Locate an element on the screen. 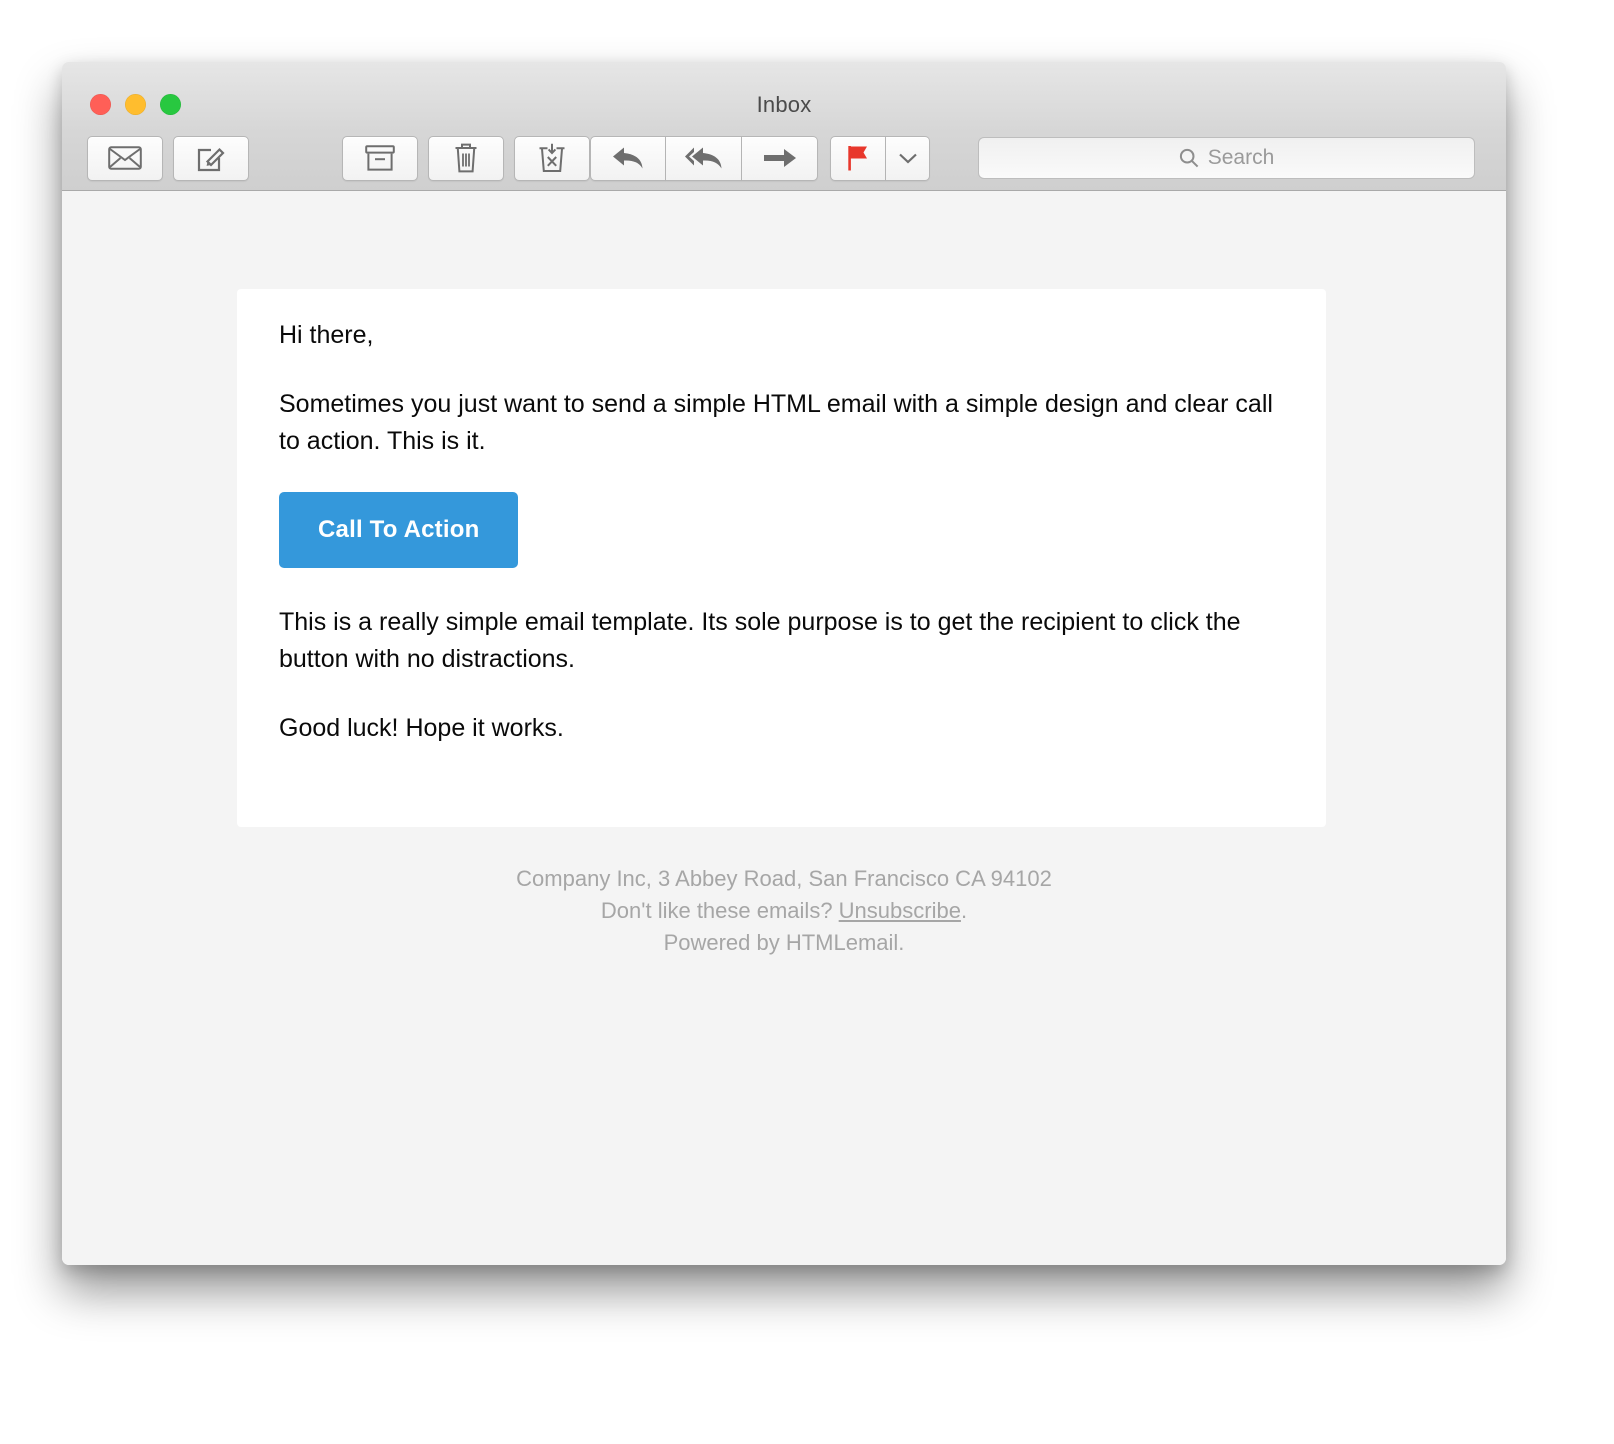 The width and height of the screenshot is (1614, 1444). footer-unsubscribe-line: Don't like these emails? Unsubscribe. is located at coordinates (784, 911).